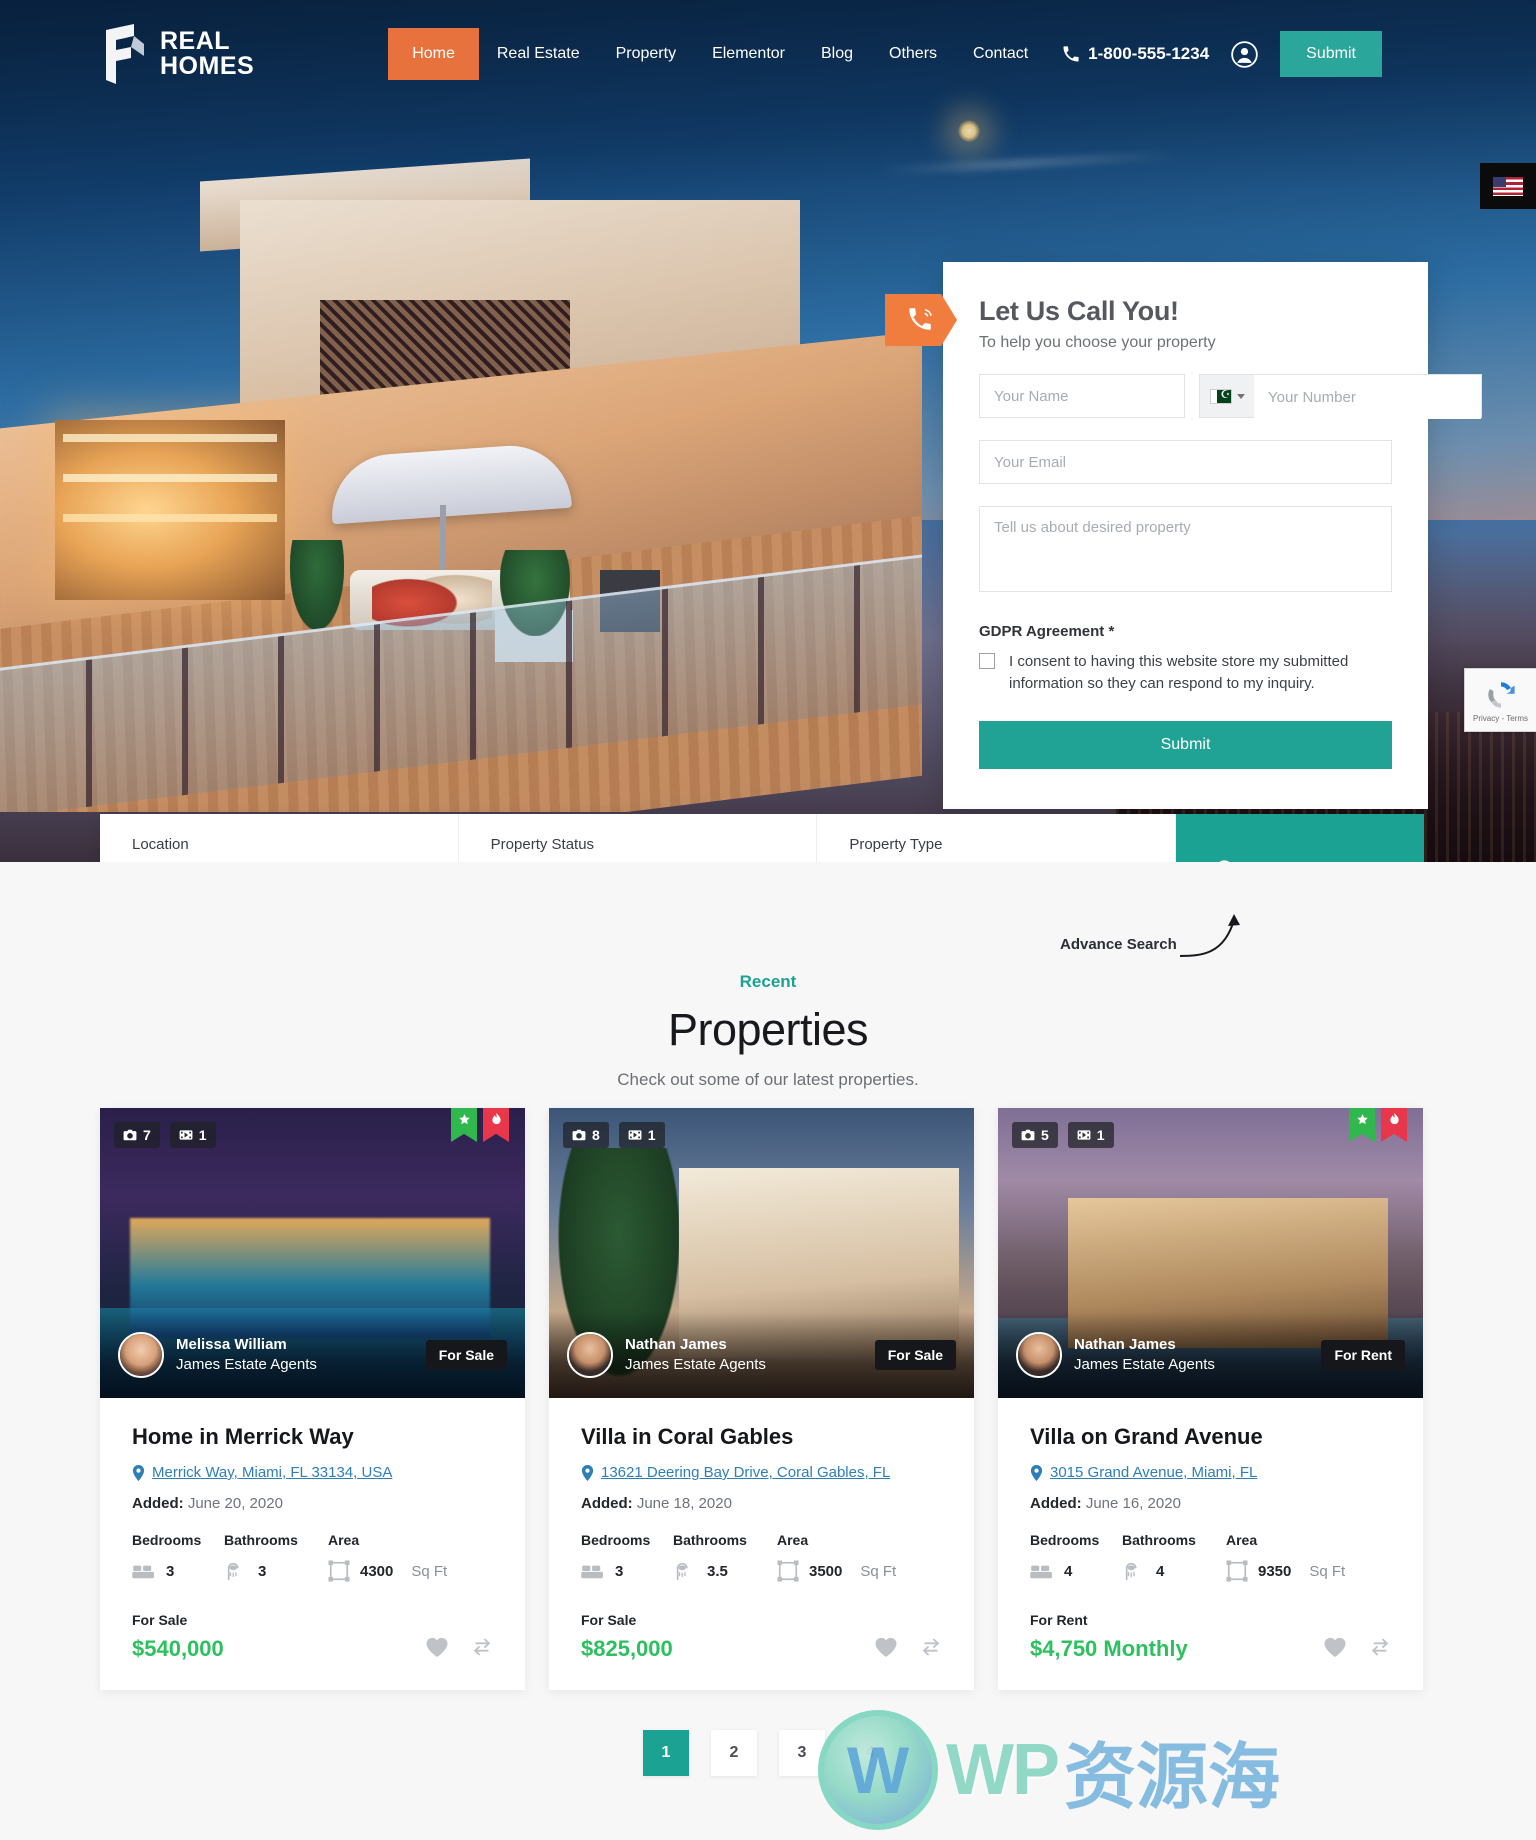 The height and width of the screenshot is (1840, 1536). Describe the element at coordinates (761, 1571) in the screenshot. I see `property-meta-values: 3 3.5 3500 Sq Ft` at that location.